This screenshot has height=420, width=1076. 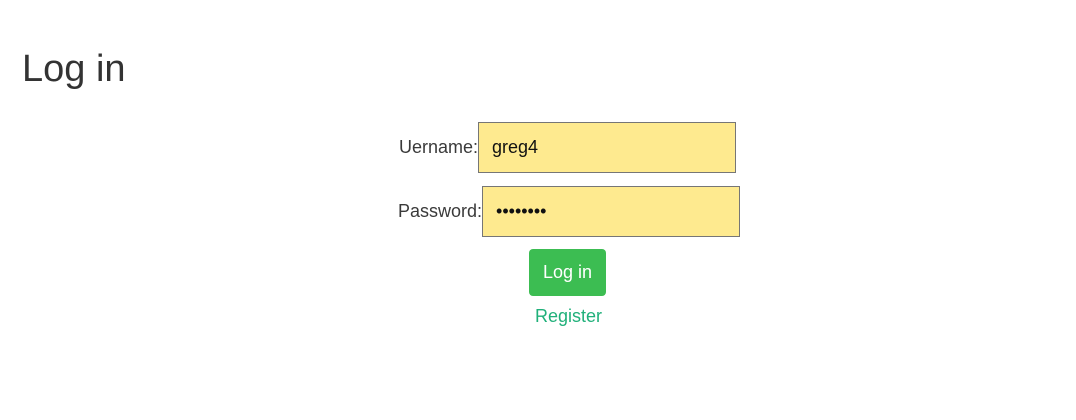 What do you see at coordinates (567, 272) in the screenshot?
I see `login-button: Log in` at bounding box center [567, 272].